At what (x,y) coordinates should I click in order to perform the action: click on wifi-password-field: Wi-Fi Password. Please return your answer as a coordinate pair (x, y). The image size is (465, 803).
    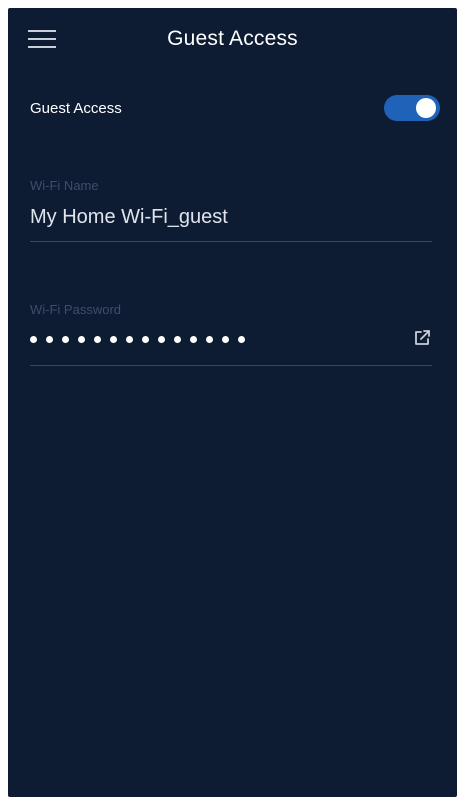
    Looking at the image, I should click on (231, 334).